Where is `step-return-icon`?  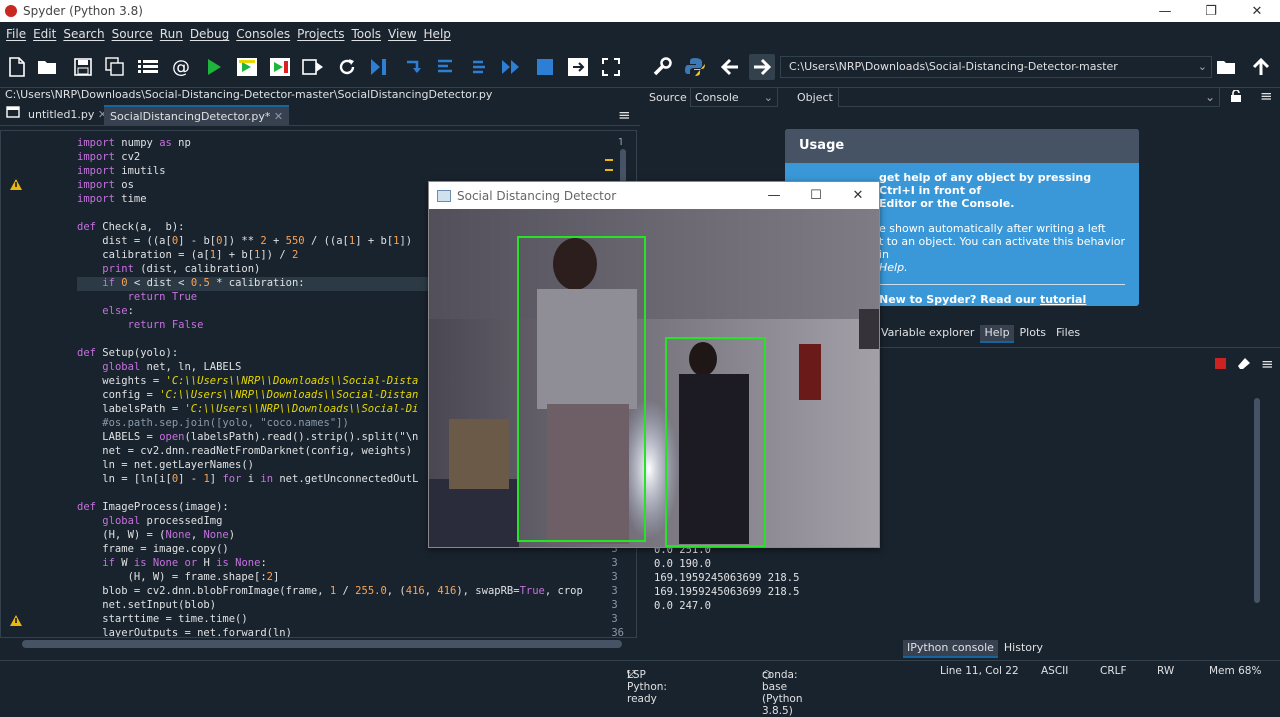
step-return-icon is located at coordinates (479, 67).